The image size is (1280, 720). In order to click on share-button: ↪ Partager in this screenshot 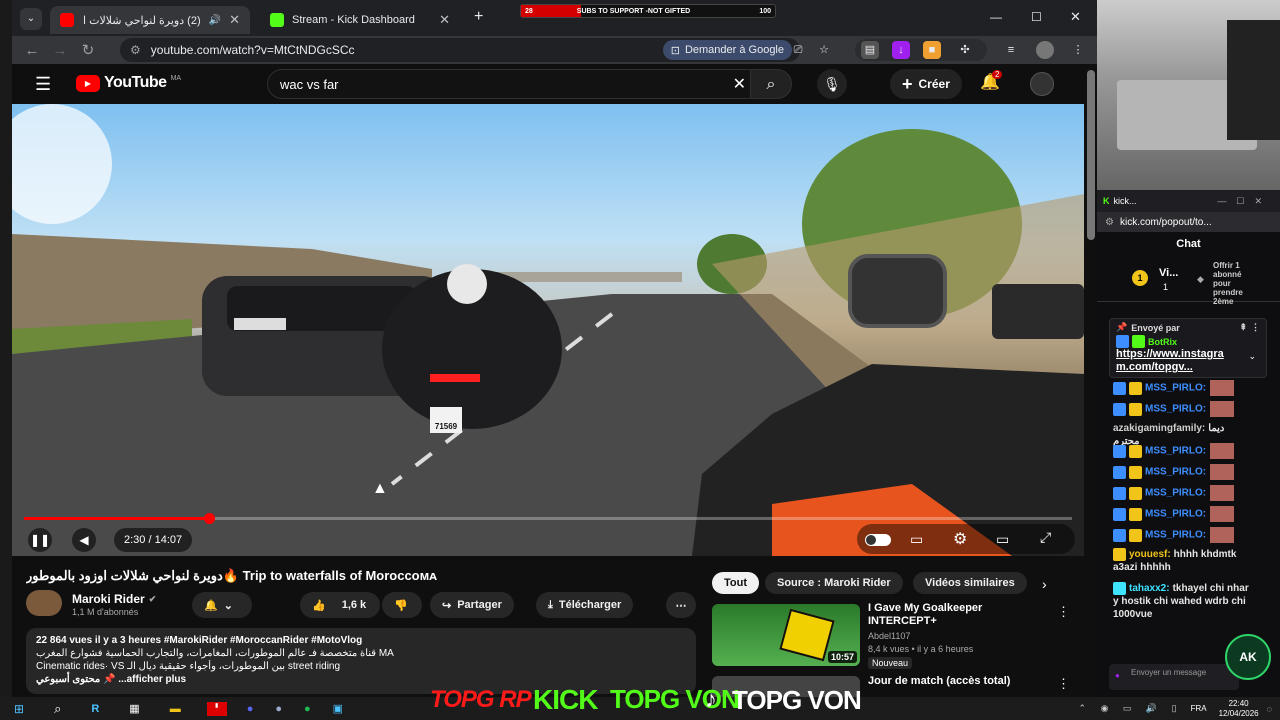, I will do `click(472, 605)`.